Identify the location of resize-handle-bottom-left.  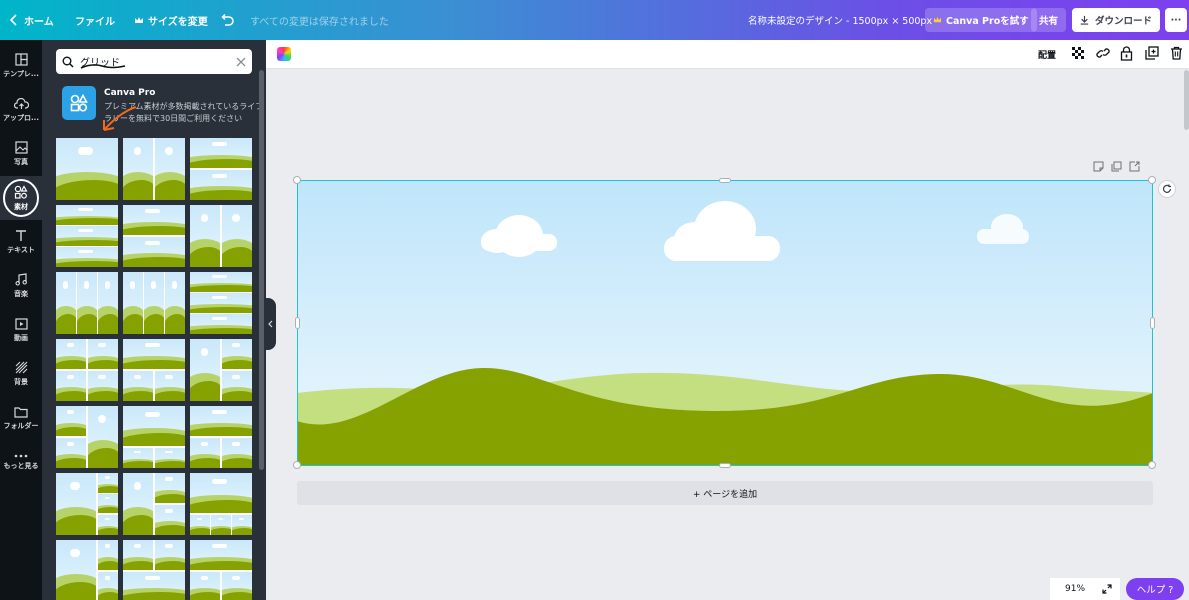
(297, 465).